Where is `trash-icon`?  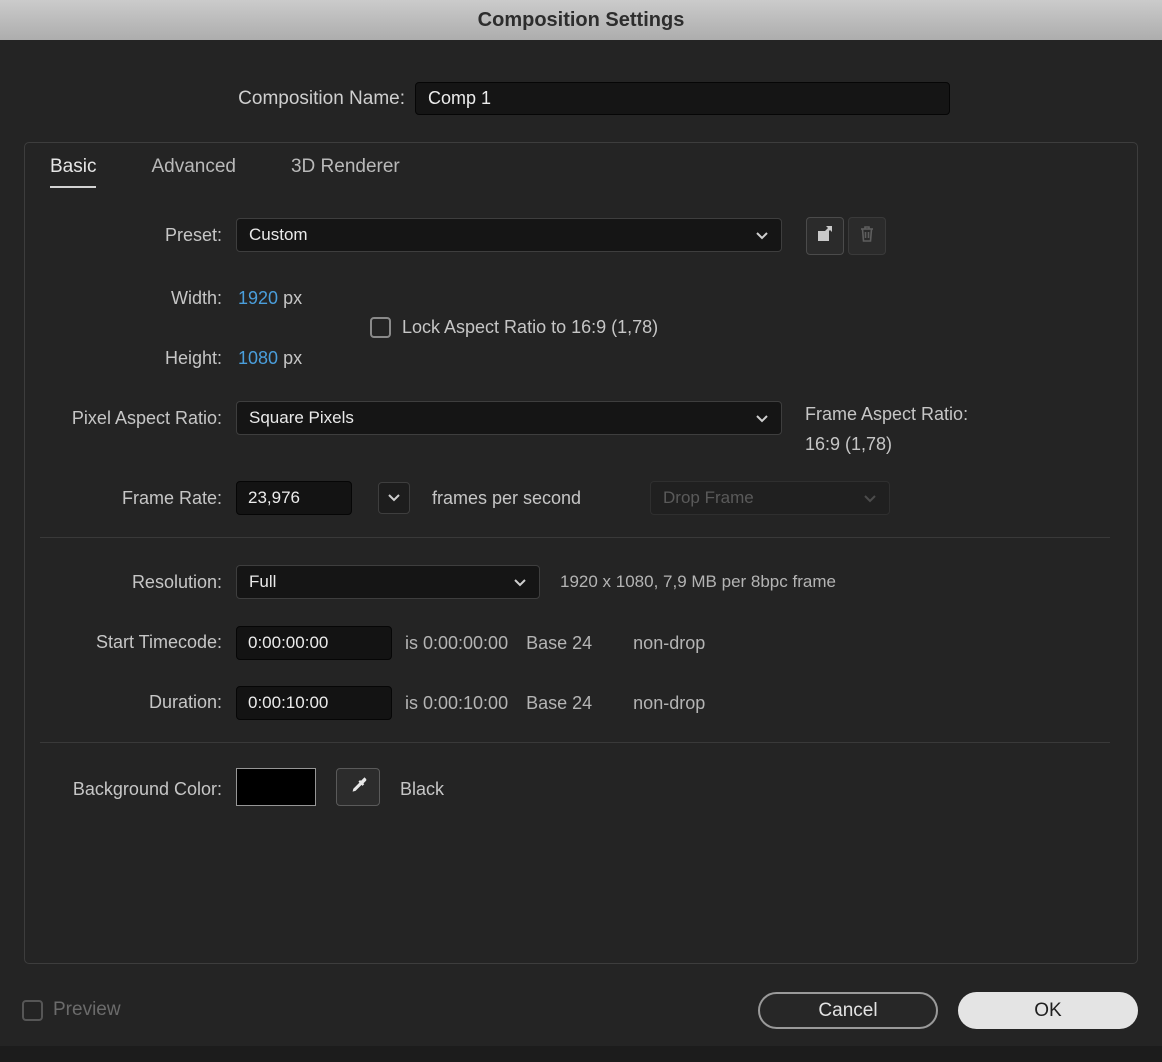
trash-icon is located at coordinates (867, 236).